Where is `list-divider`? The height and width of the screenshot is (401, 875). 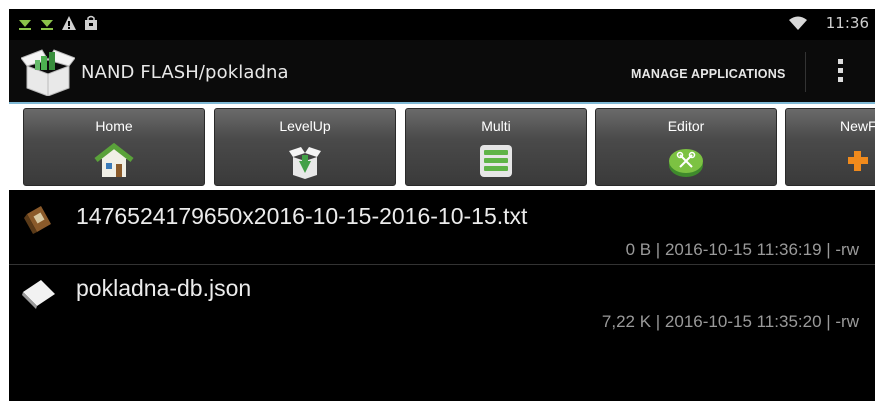 list-divider is located at coordinates (442, 264).